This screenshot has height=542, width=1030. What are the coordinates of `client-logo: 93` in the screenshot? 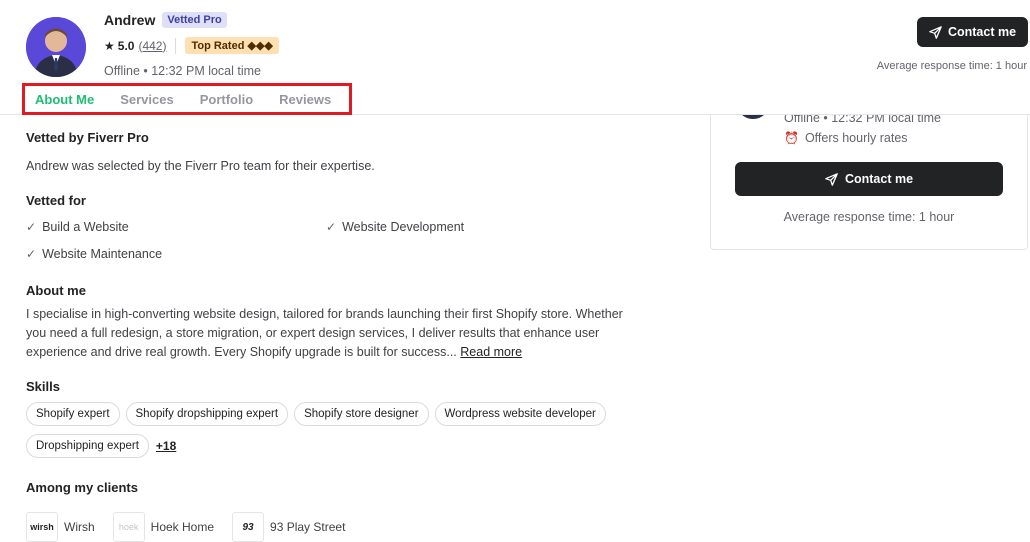 It's located at (248, 527).